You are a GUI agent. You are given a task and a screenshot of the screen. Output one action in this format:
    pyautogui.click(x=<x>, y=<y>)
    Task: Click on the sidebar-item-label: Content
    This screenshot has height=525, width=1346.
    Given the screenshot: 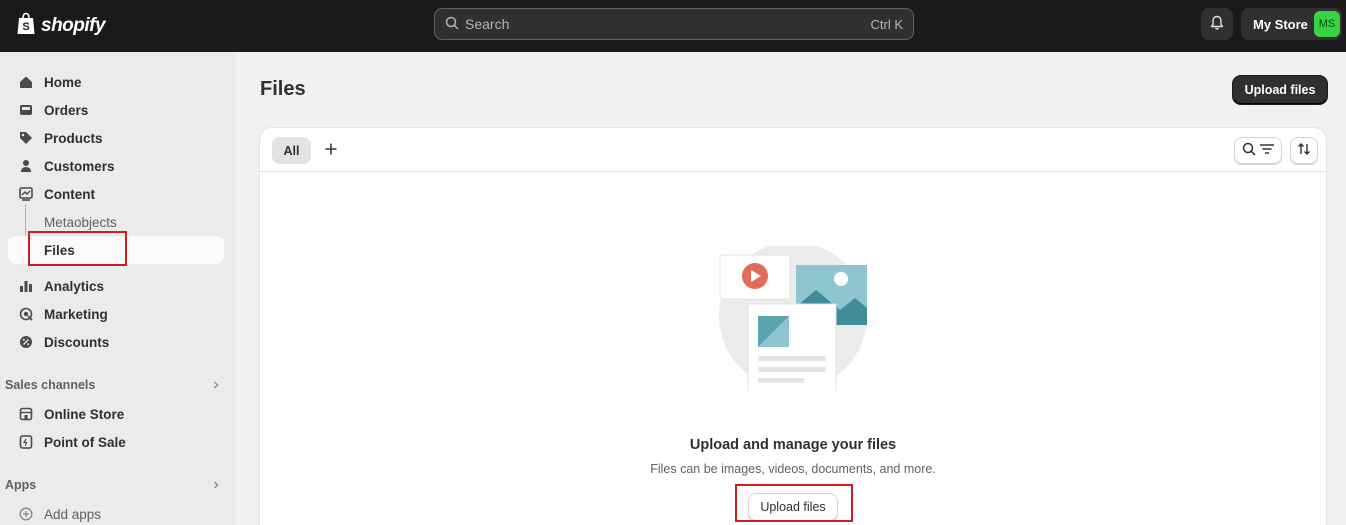 What is the action you would take?
    pyautogui.click(x=69, y=194)
    